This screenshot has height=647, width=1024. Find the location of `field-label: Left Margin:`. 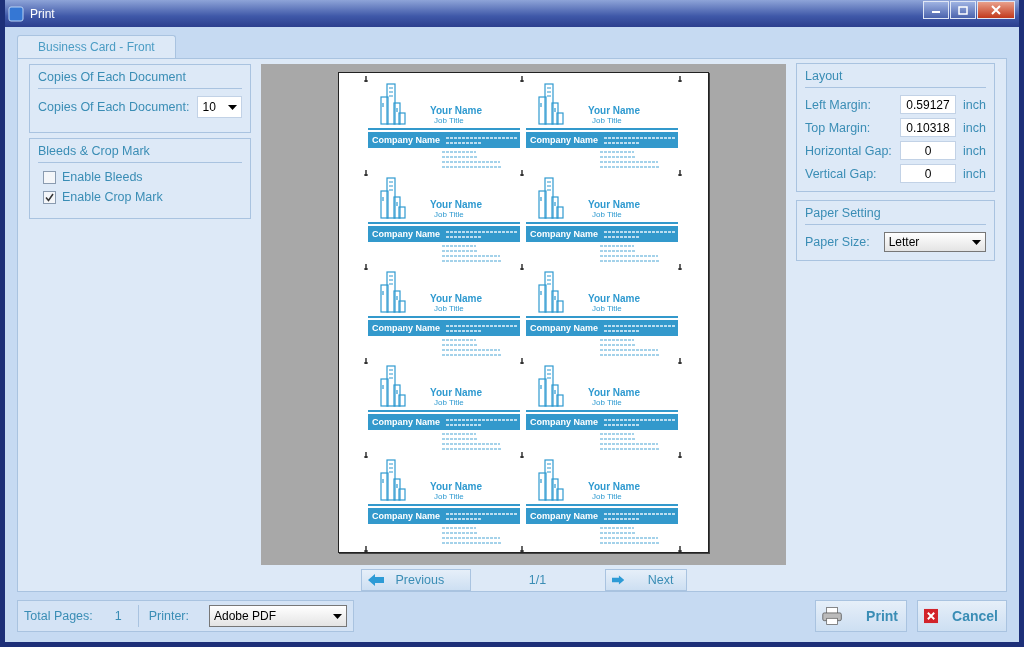

field-label: Left Margin: is located at coordinates (838, 104).